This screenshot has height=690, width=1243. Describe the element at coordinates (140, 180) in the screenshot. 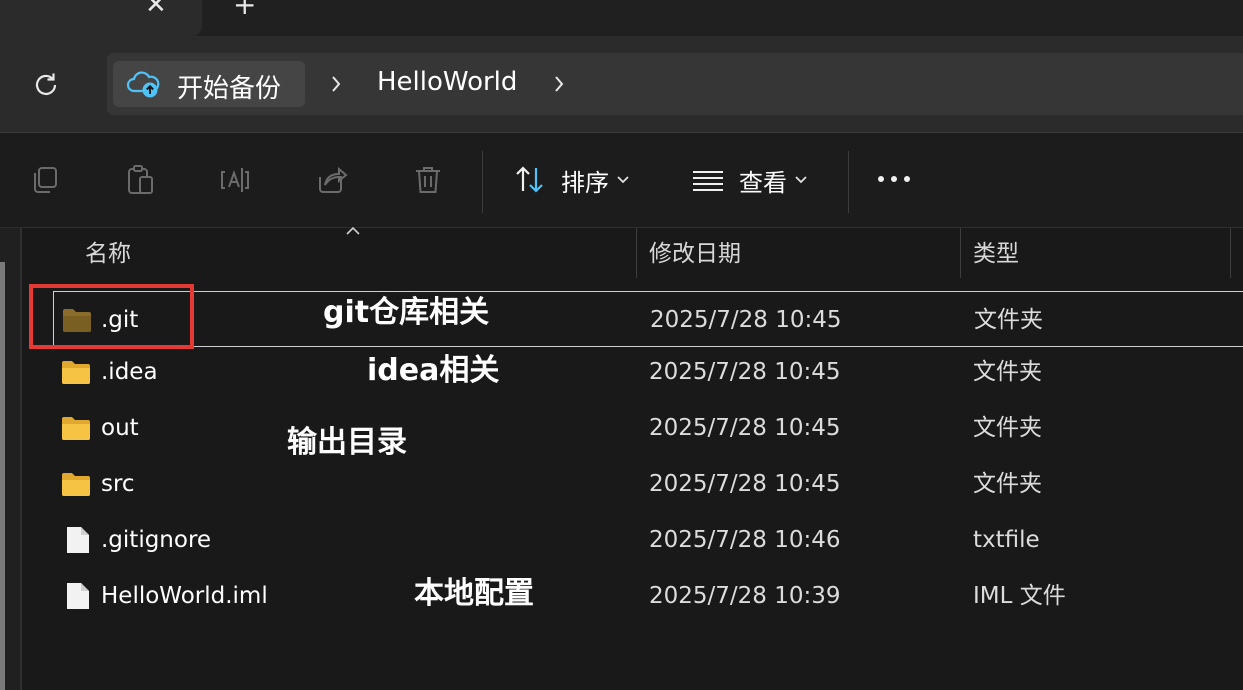

I see `paste-icon` at that location.